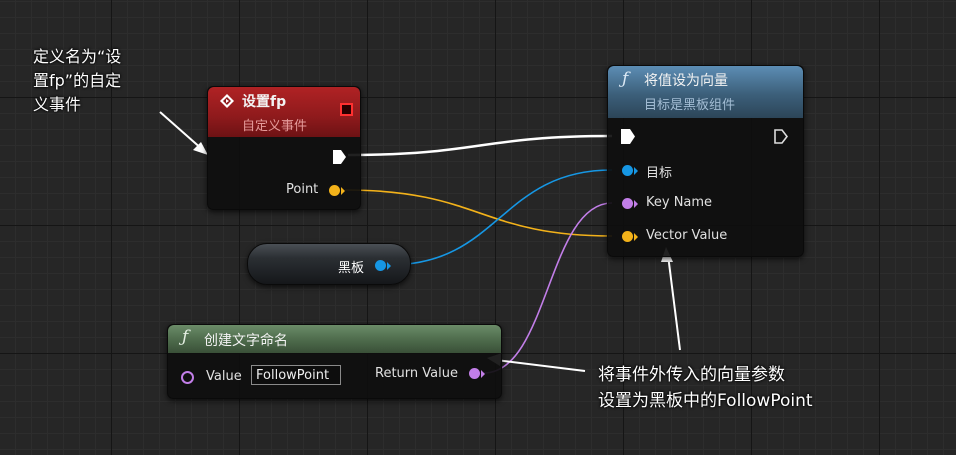  What do you see at coordinates (483, 374) in the screenshot?
I see `return-value-arrow` at bounding box center [483, 374].